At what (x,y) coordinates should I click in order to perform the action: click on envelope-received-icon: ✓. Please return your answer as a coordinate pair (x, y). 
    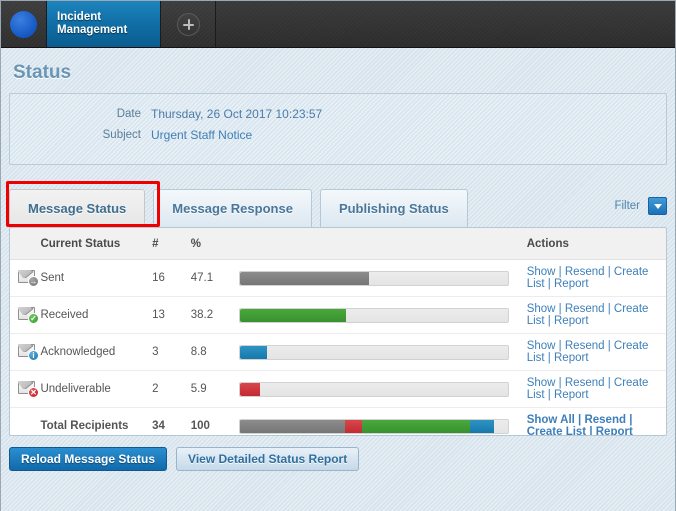
    Looking at the image, I should click on (28, 315).